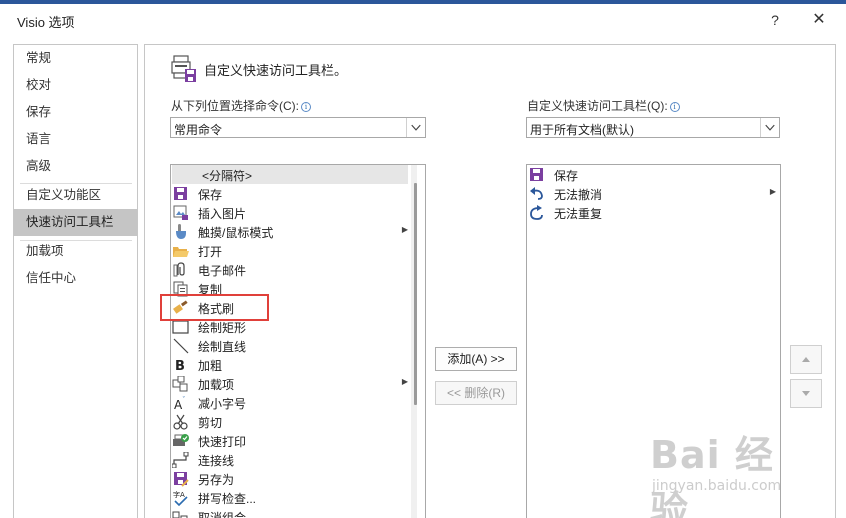 Image resolution: width=846 pixels, height=518 pixels. Describe the element at coordinates (222, 404) in the screenshot. I see `list-item-label: 减小字号` at that location.